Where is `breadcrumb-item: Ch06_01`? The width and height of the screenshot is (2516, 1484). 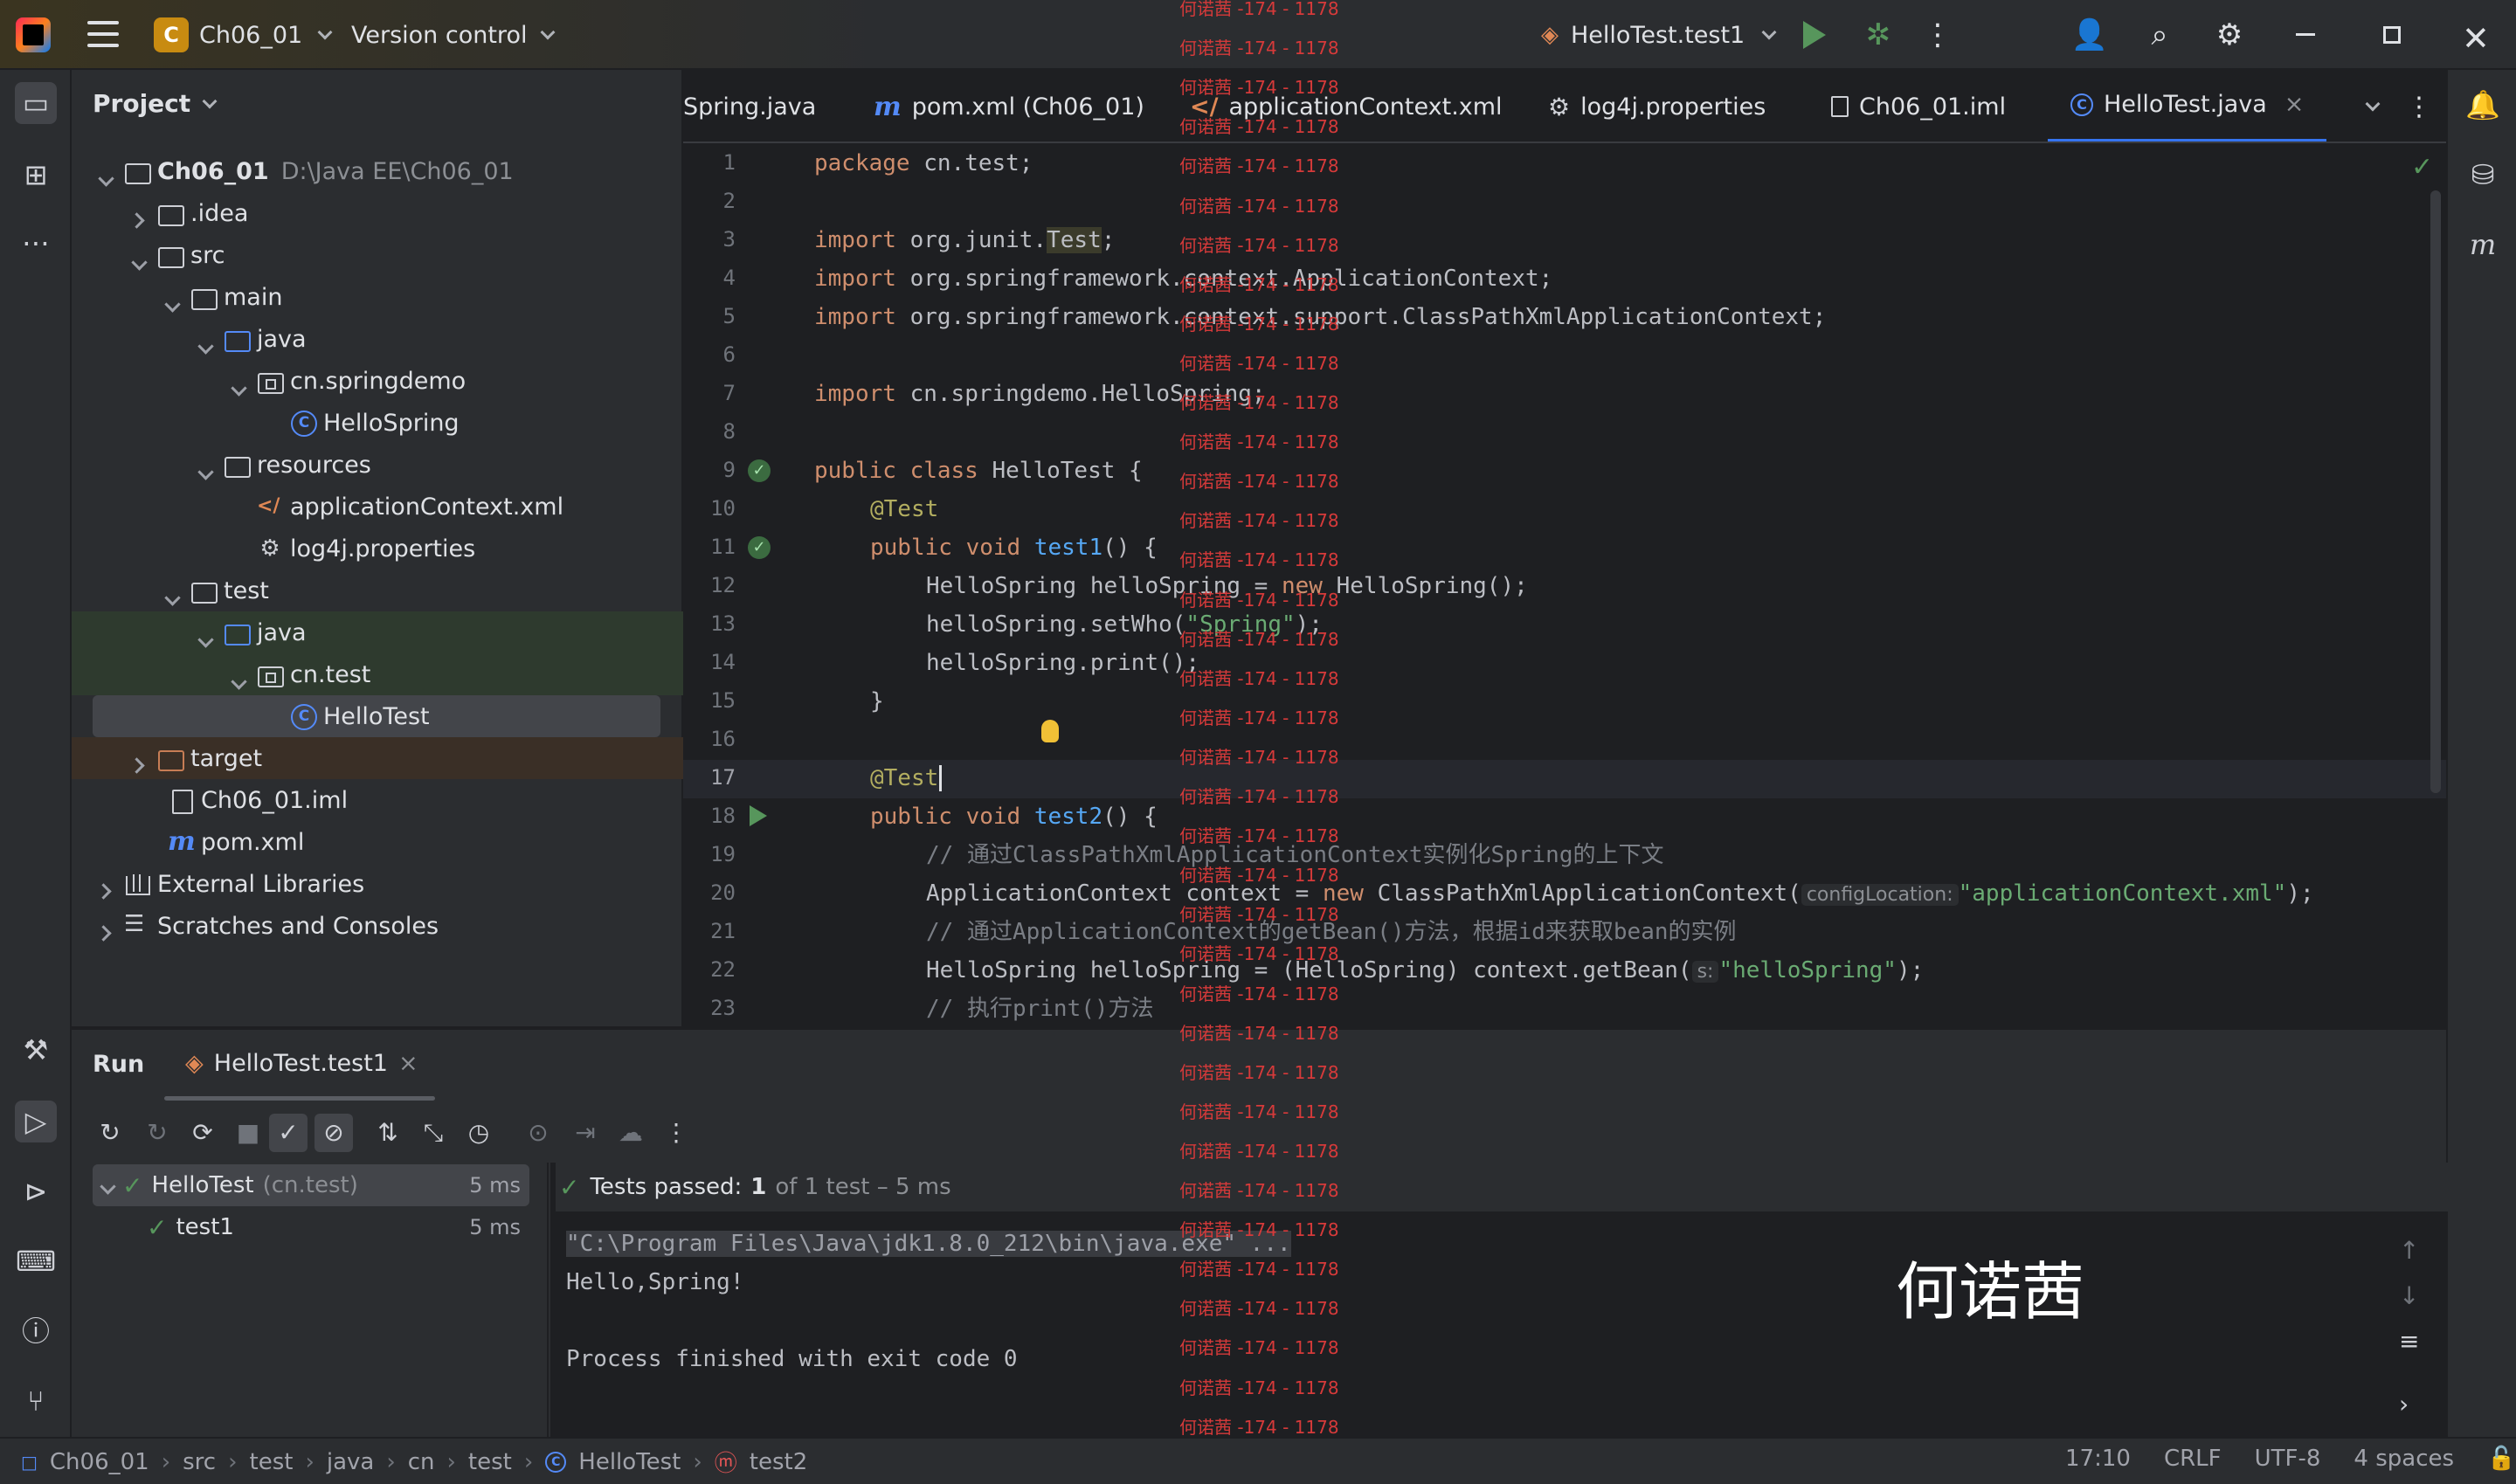
breadcrumb-item: Ch06_01 is located at coordinates (99, 1462).